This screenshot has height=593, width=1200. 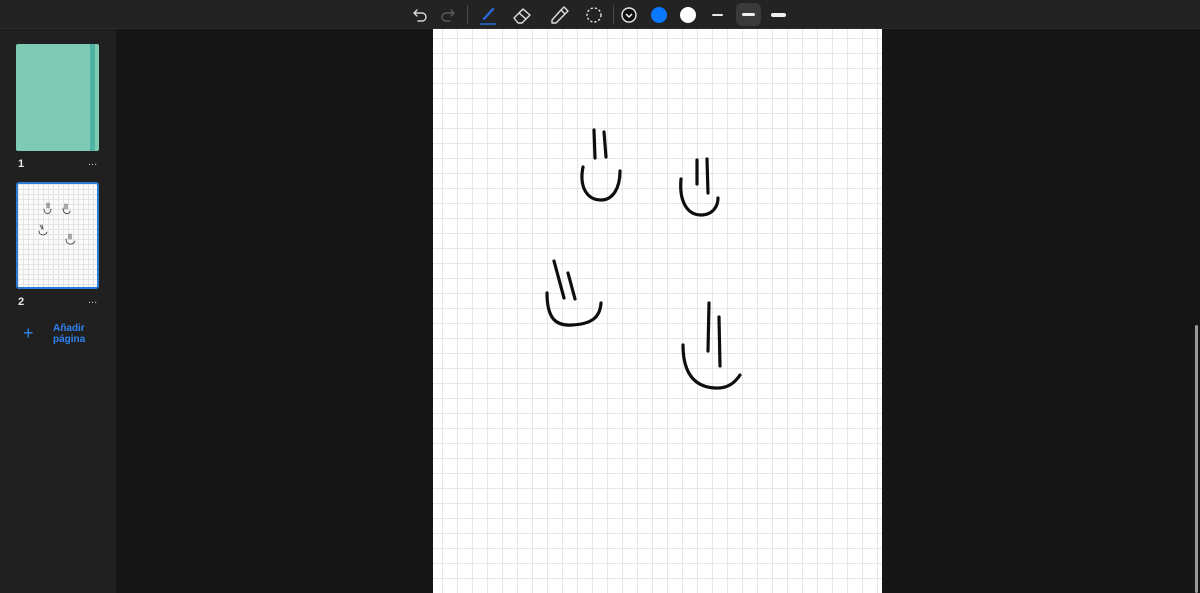 I want to click on lasso-icon, so click(x=594, y=14).